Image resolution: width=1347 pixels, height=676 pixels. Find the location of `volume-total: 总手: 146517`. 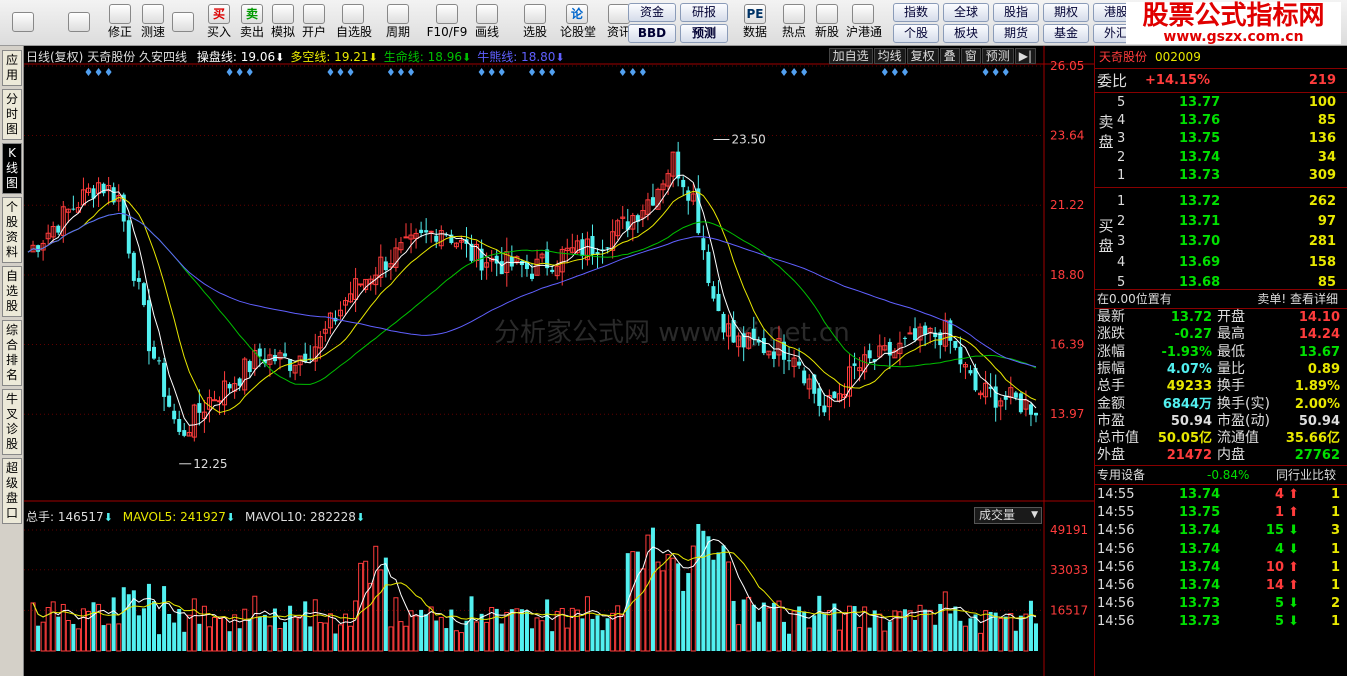

volume-total: 总手: 146517 is located at coordinates (65, 517).